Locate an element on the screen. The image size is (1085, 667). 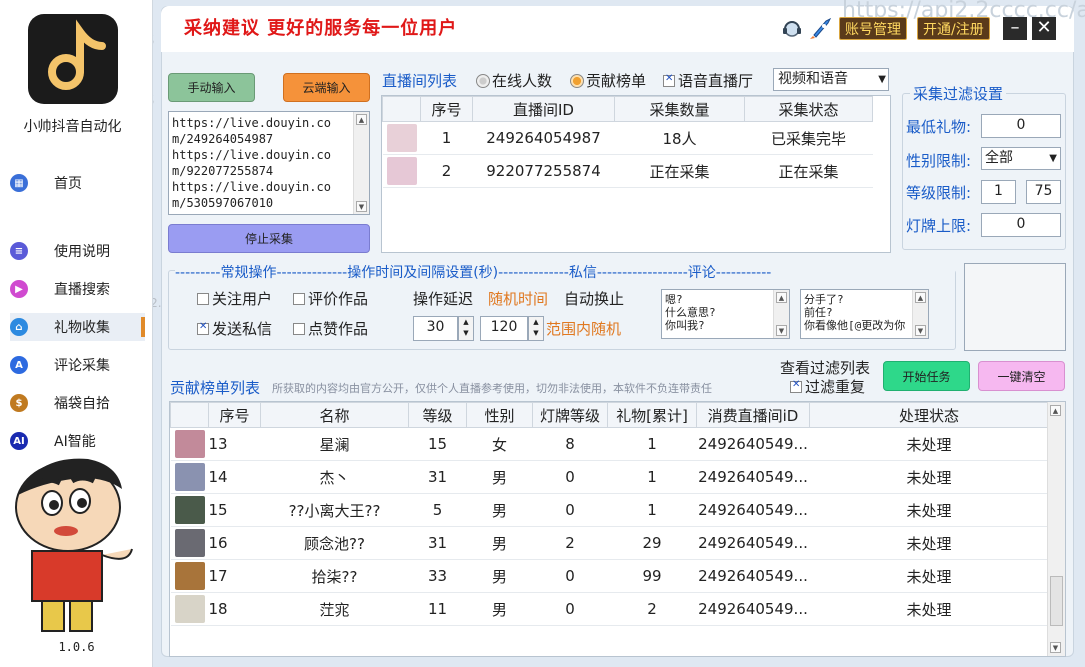
dm-textarea: 嗯? 什么意思? 你叫我? ▲ ▼ is located at coordinates (725, 314).